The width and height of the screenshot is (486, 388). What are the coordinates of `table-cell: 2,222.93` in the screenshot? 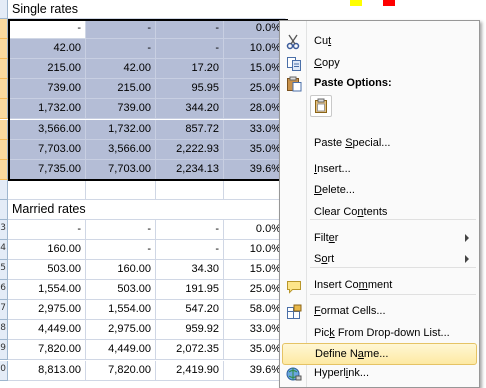 It's located at (190, 149).